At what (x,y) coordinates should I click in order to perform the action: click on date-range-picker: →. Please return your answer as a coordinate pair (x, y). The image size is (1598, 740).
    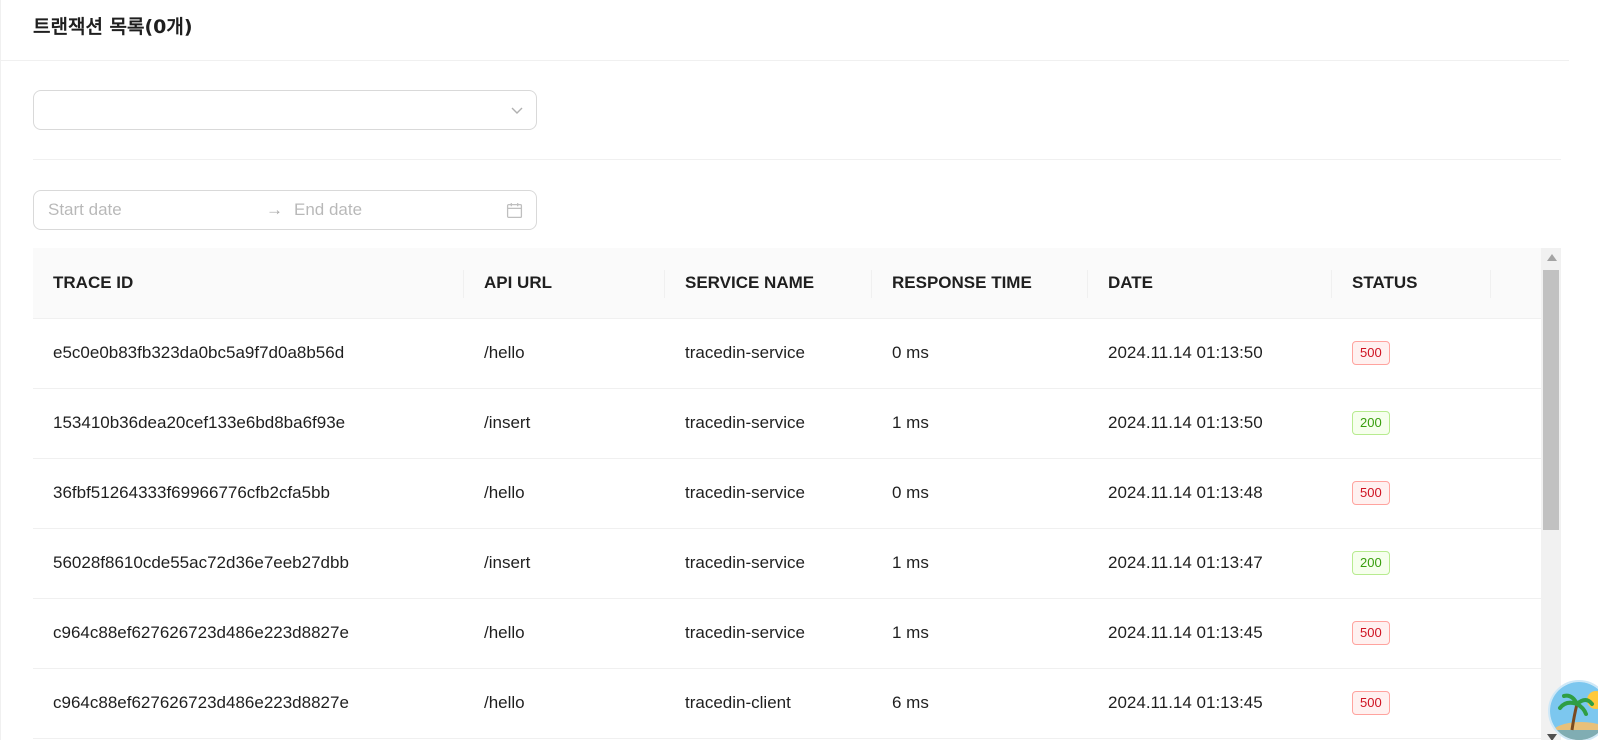
    Looking at the image, I should click on (285, 210).